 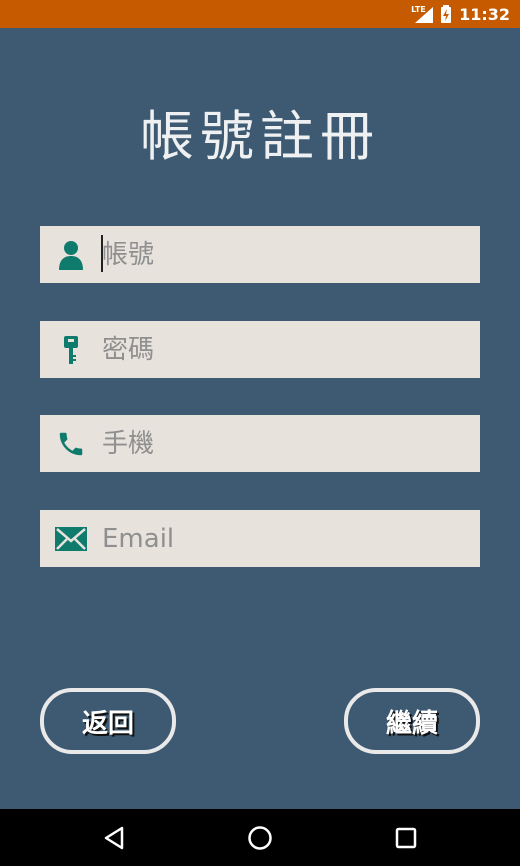 I want to click on status-bar: LTE 11:32, so click(x=260, y=14).